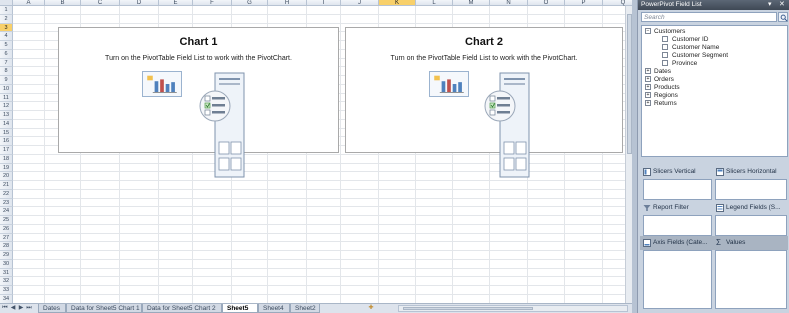  I want to click on slicers-vertical-dropzone, so click(677, 189).